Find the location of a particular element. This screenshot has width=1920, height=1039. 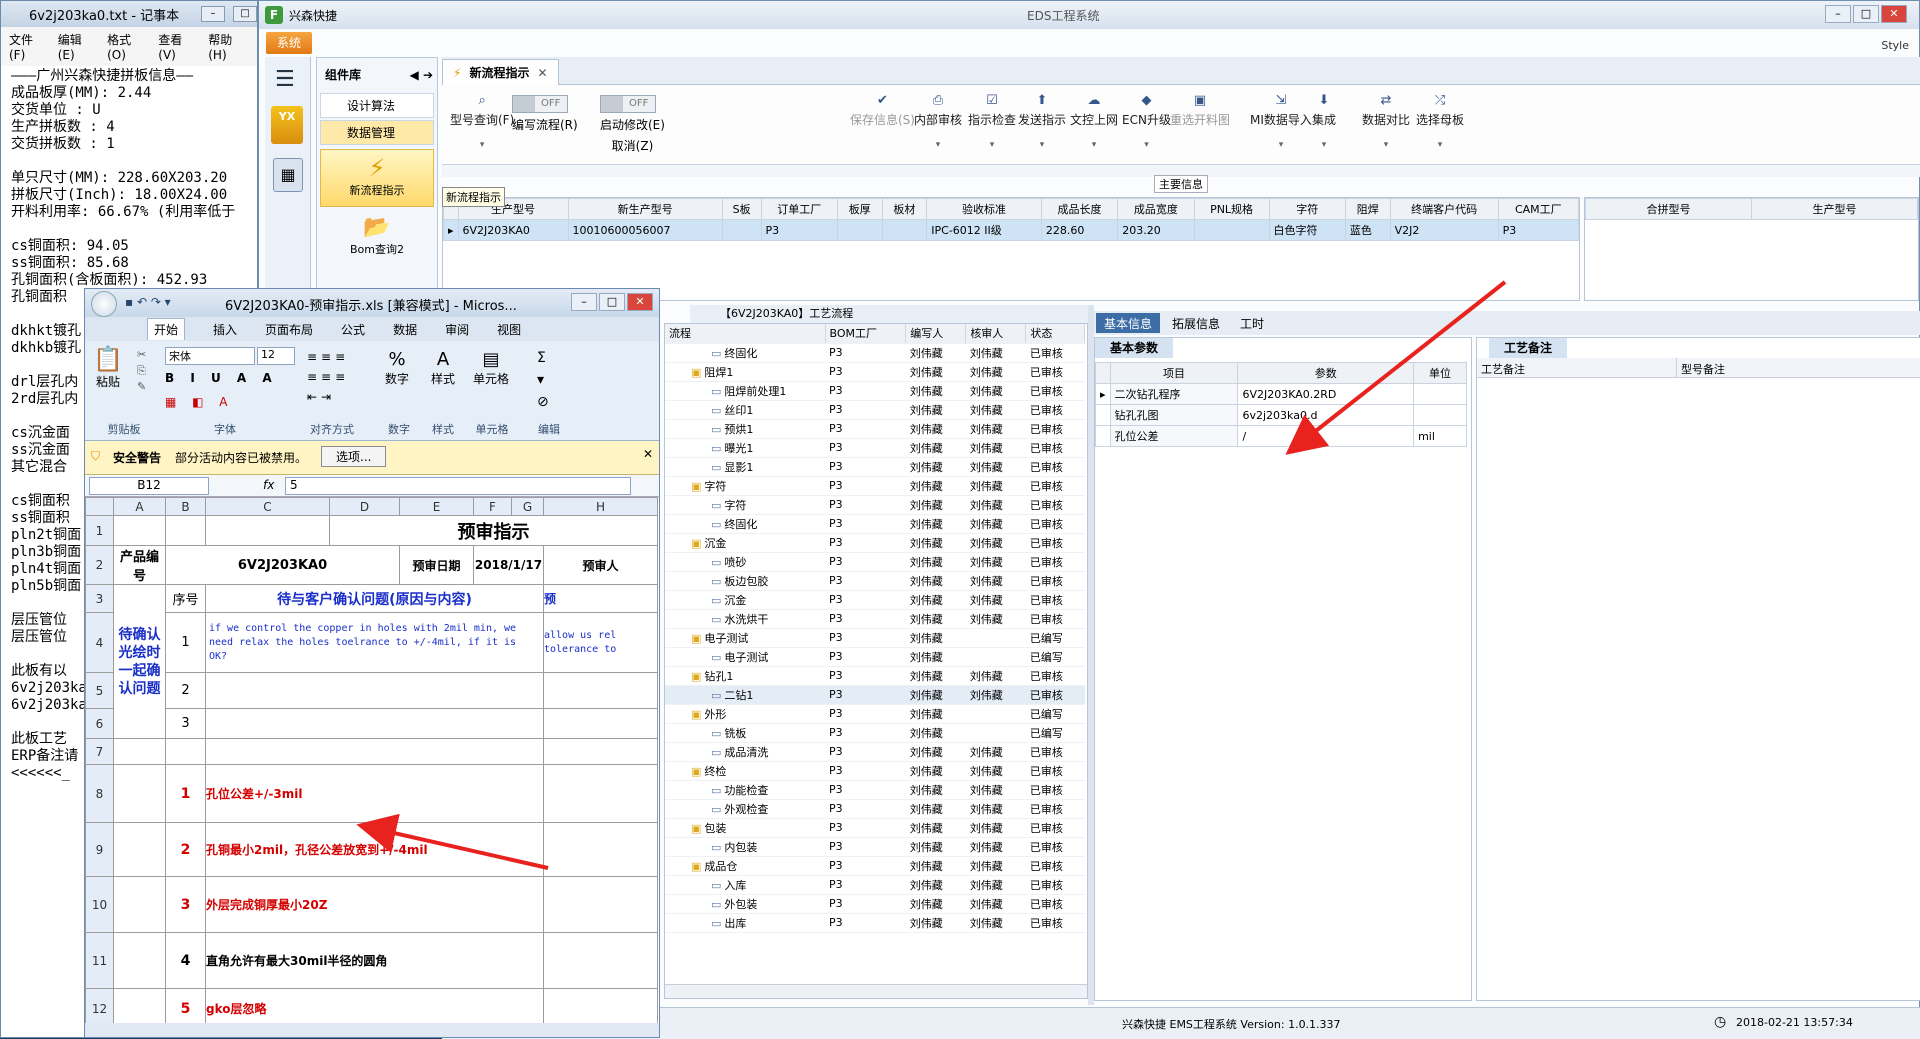

flow-row: ▭ 入库 P3 刘伟藏 刘伟藏 已审核 is located at coordinates (875, 885).